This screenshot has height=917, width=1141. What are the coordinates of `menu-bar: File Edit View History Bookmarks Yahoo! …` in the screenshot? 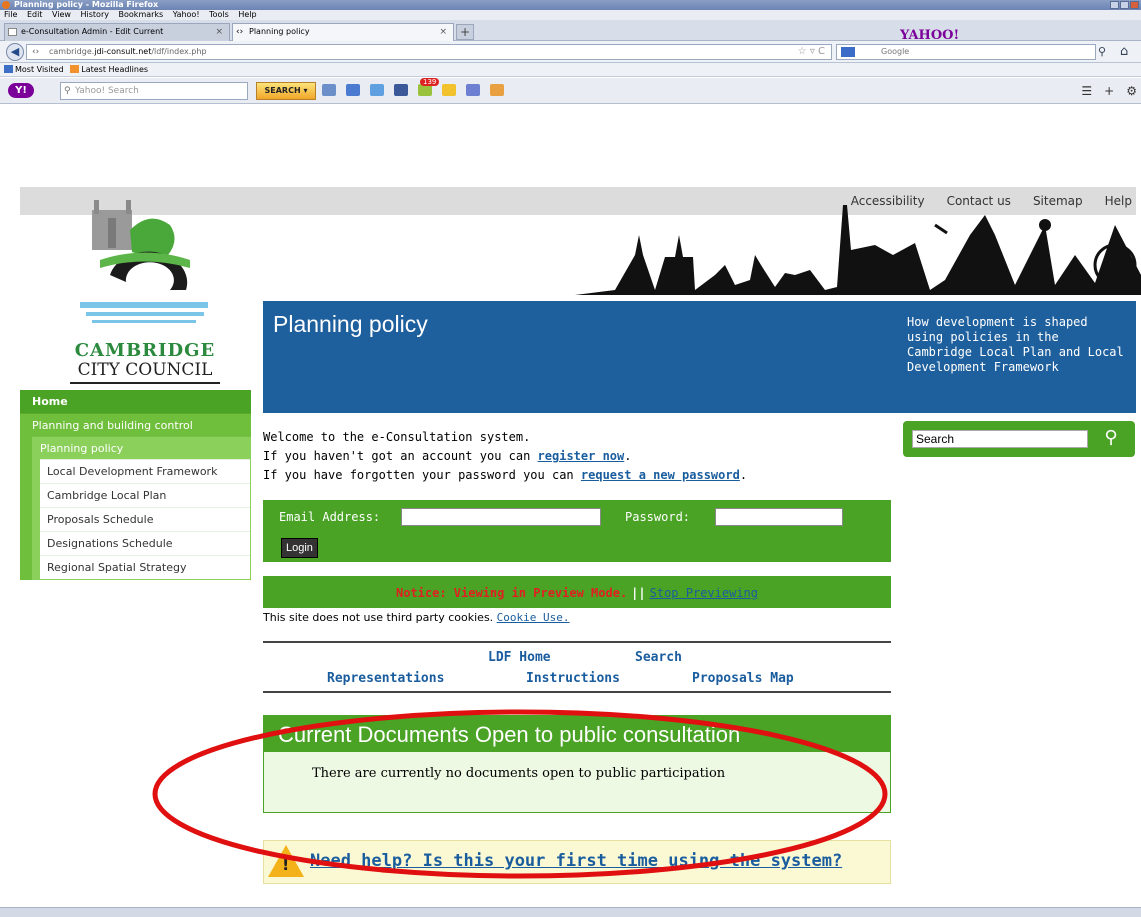 It's located at (570, 15).